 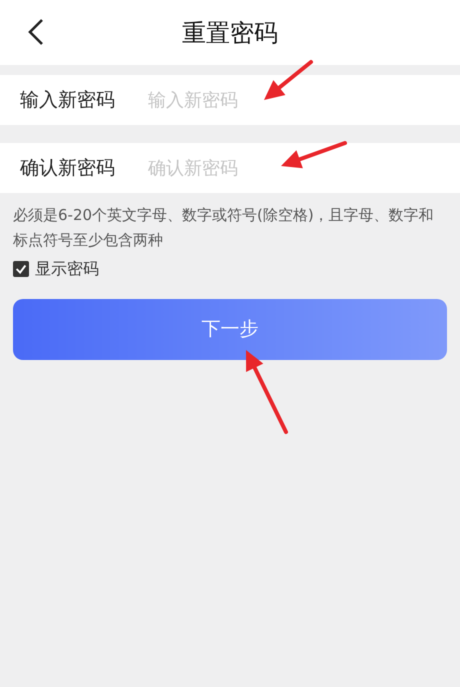 I want to click on show-password-label: 显示密码, so click(x=67, y=269).